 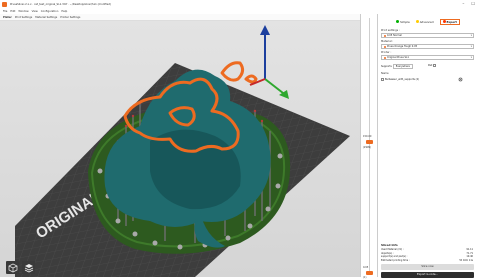 I want to click on layer-top-value: 150.00, so click(x=367, y=136).